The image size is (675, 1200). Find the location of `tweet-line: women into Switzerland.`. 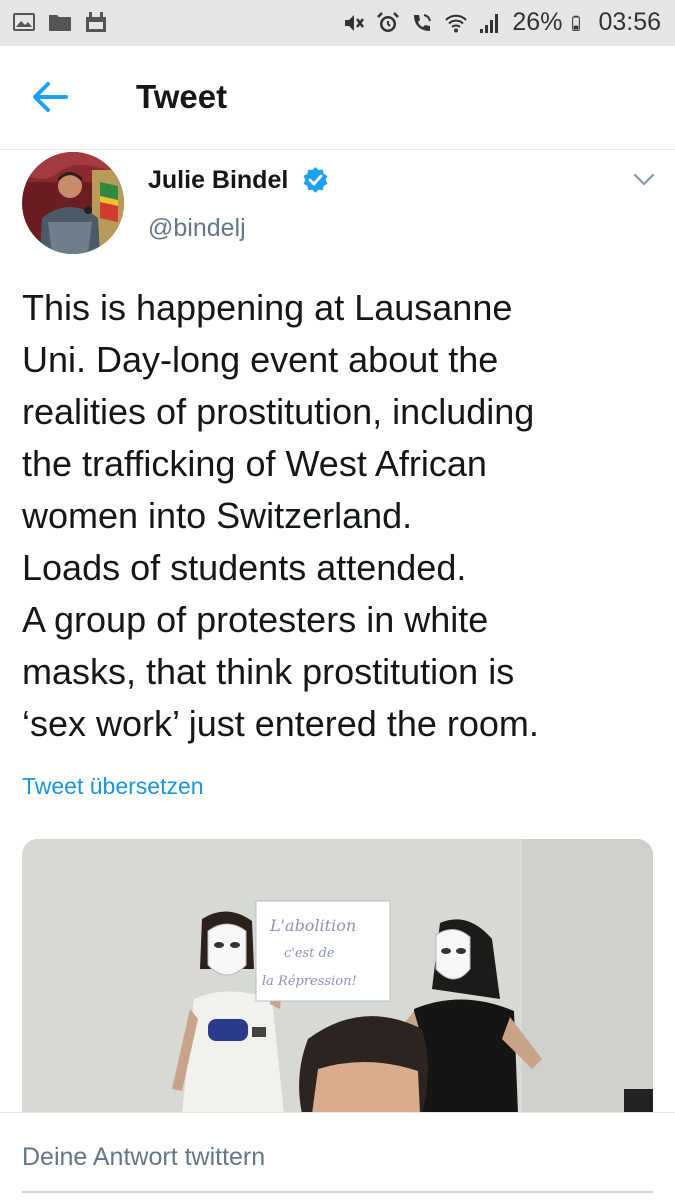

tweet-line: women into Switzerland. is located at coordinates (217, 515).